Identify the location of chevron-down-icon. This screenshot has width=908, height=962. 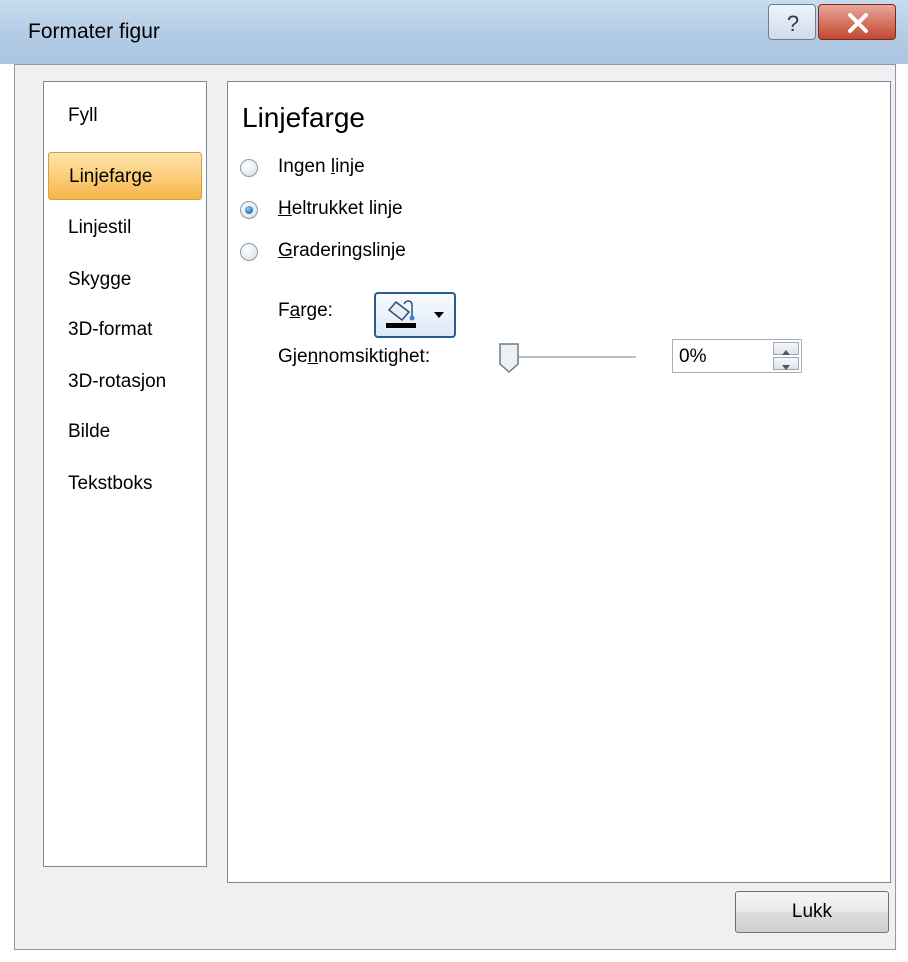
(786, 367).